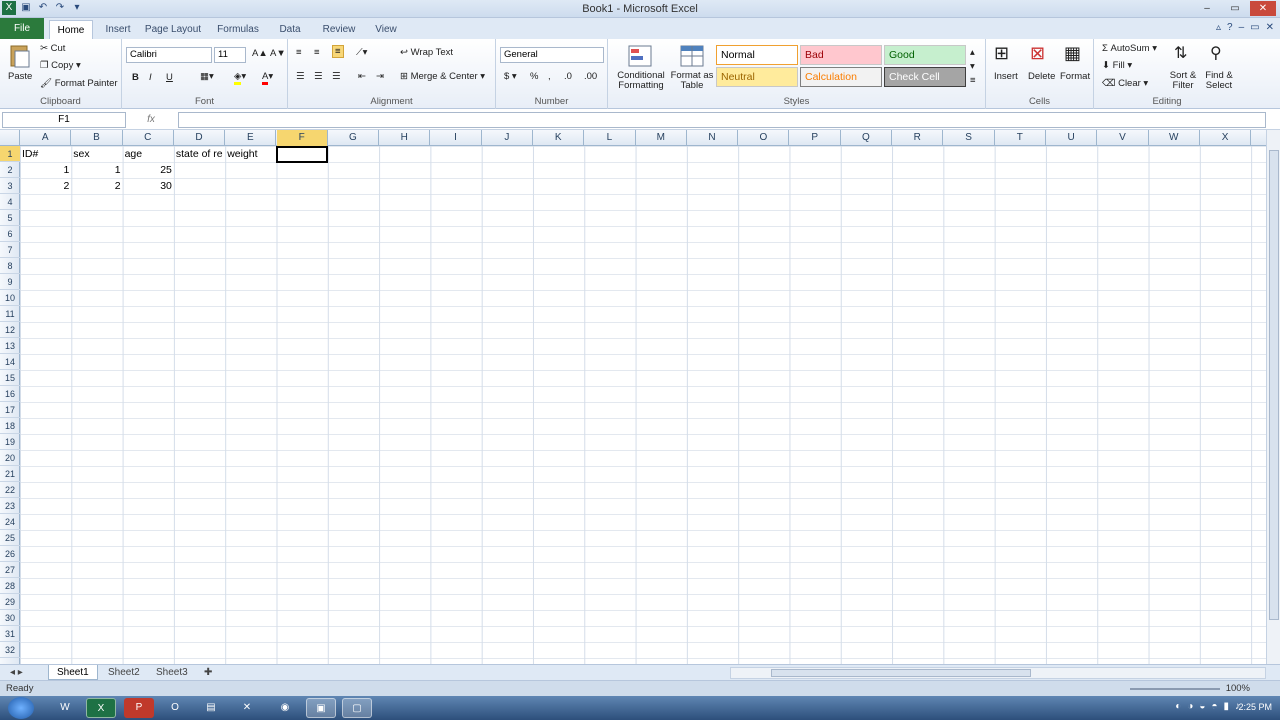  I want to click on cell-a3: 2, so click(45, 186).